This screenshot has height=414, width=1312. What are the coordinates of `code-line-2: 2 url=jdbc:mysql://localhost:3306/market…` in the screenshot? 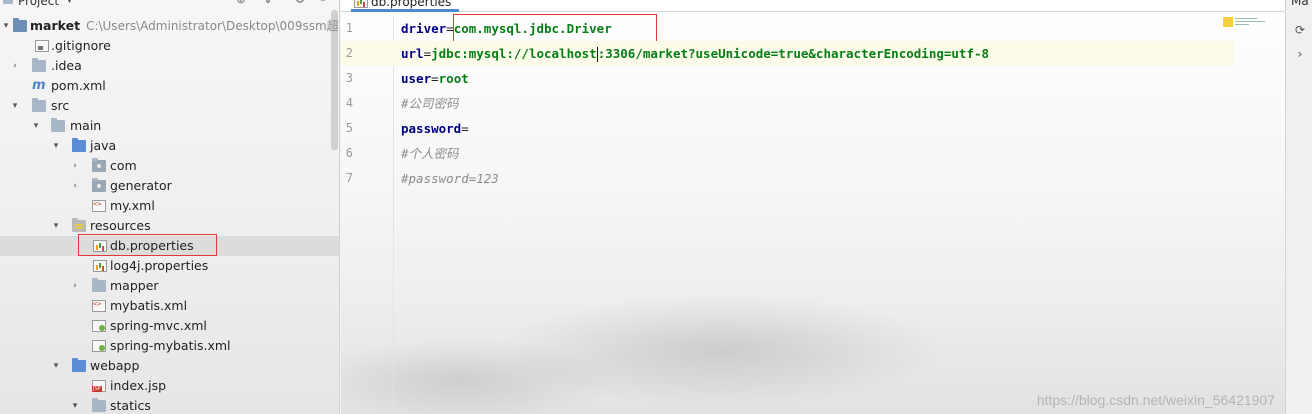 It's located at (787, 53).